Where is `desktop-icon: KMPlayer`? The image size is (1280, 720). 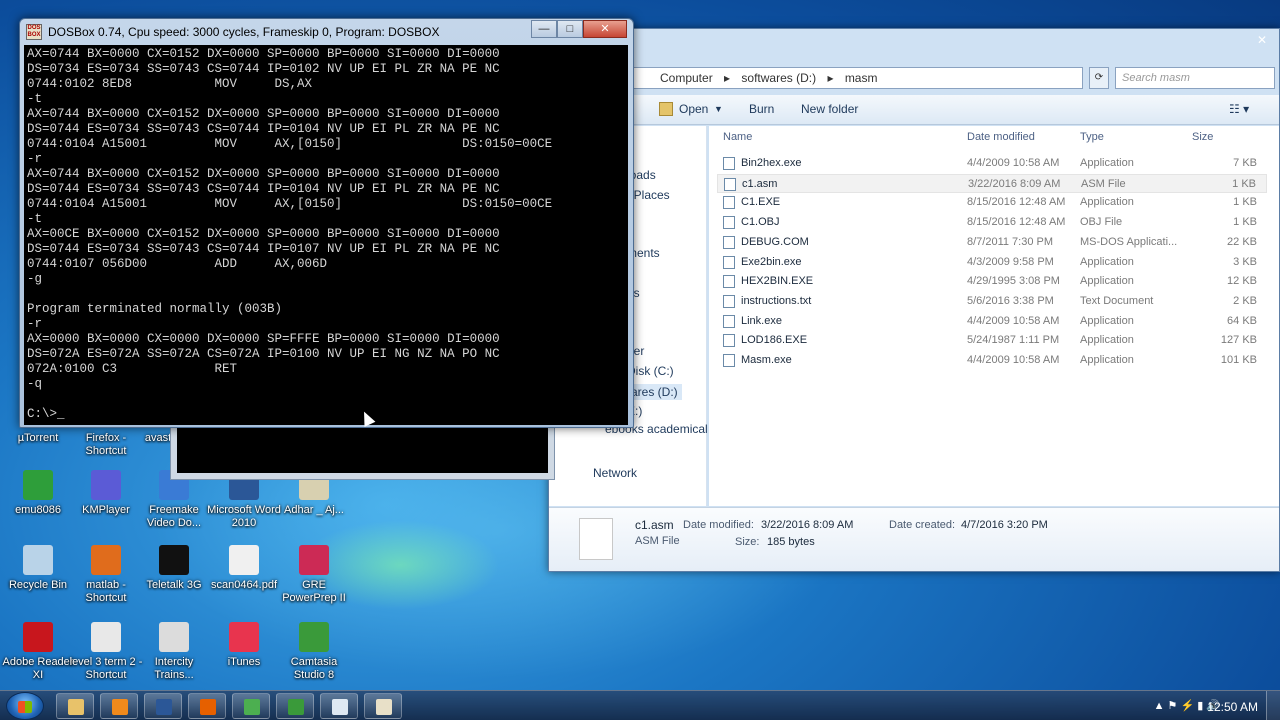
desktop-icon: KMPlayer is located at coordinates (106, 493).